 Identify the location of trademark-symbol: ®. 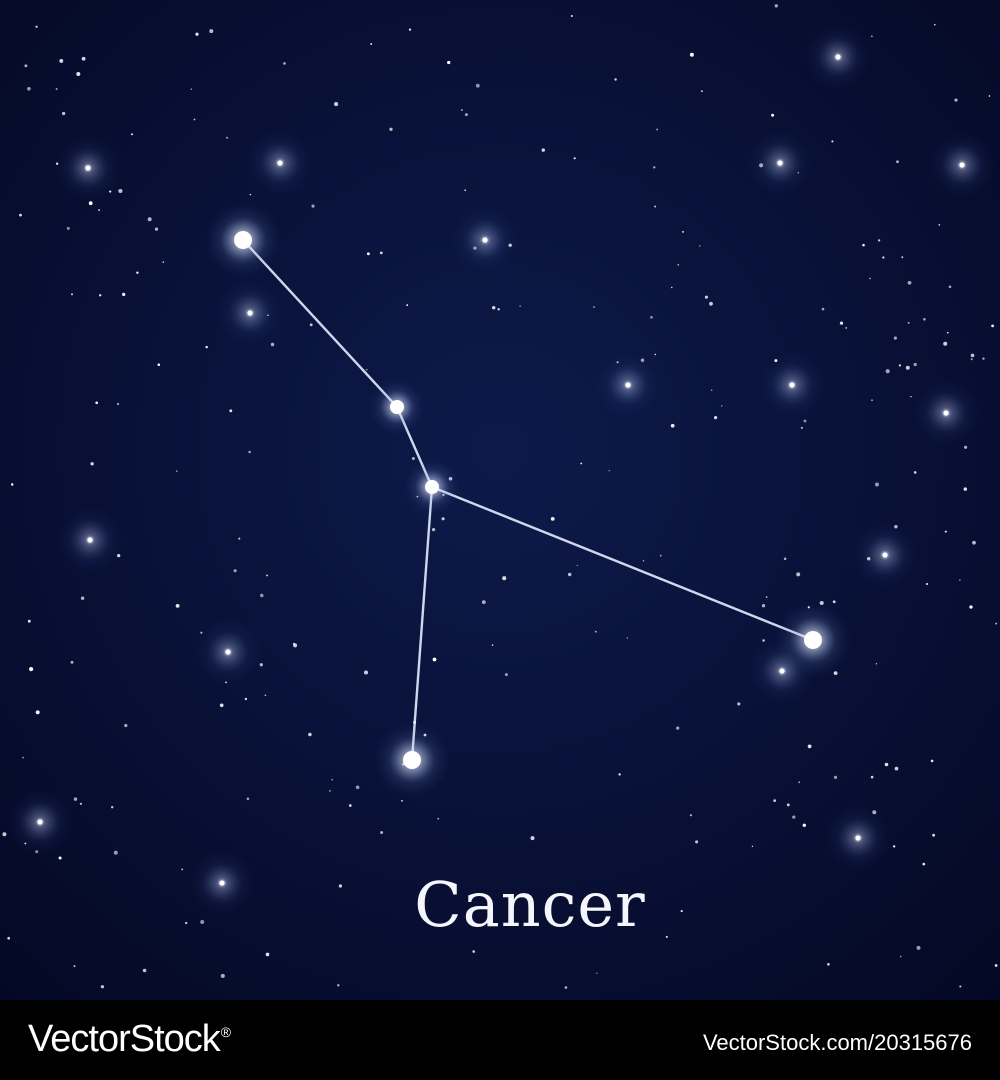
(225, 1032).